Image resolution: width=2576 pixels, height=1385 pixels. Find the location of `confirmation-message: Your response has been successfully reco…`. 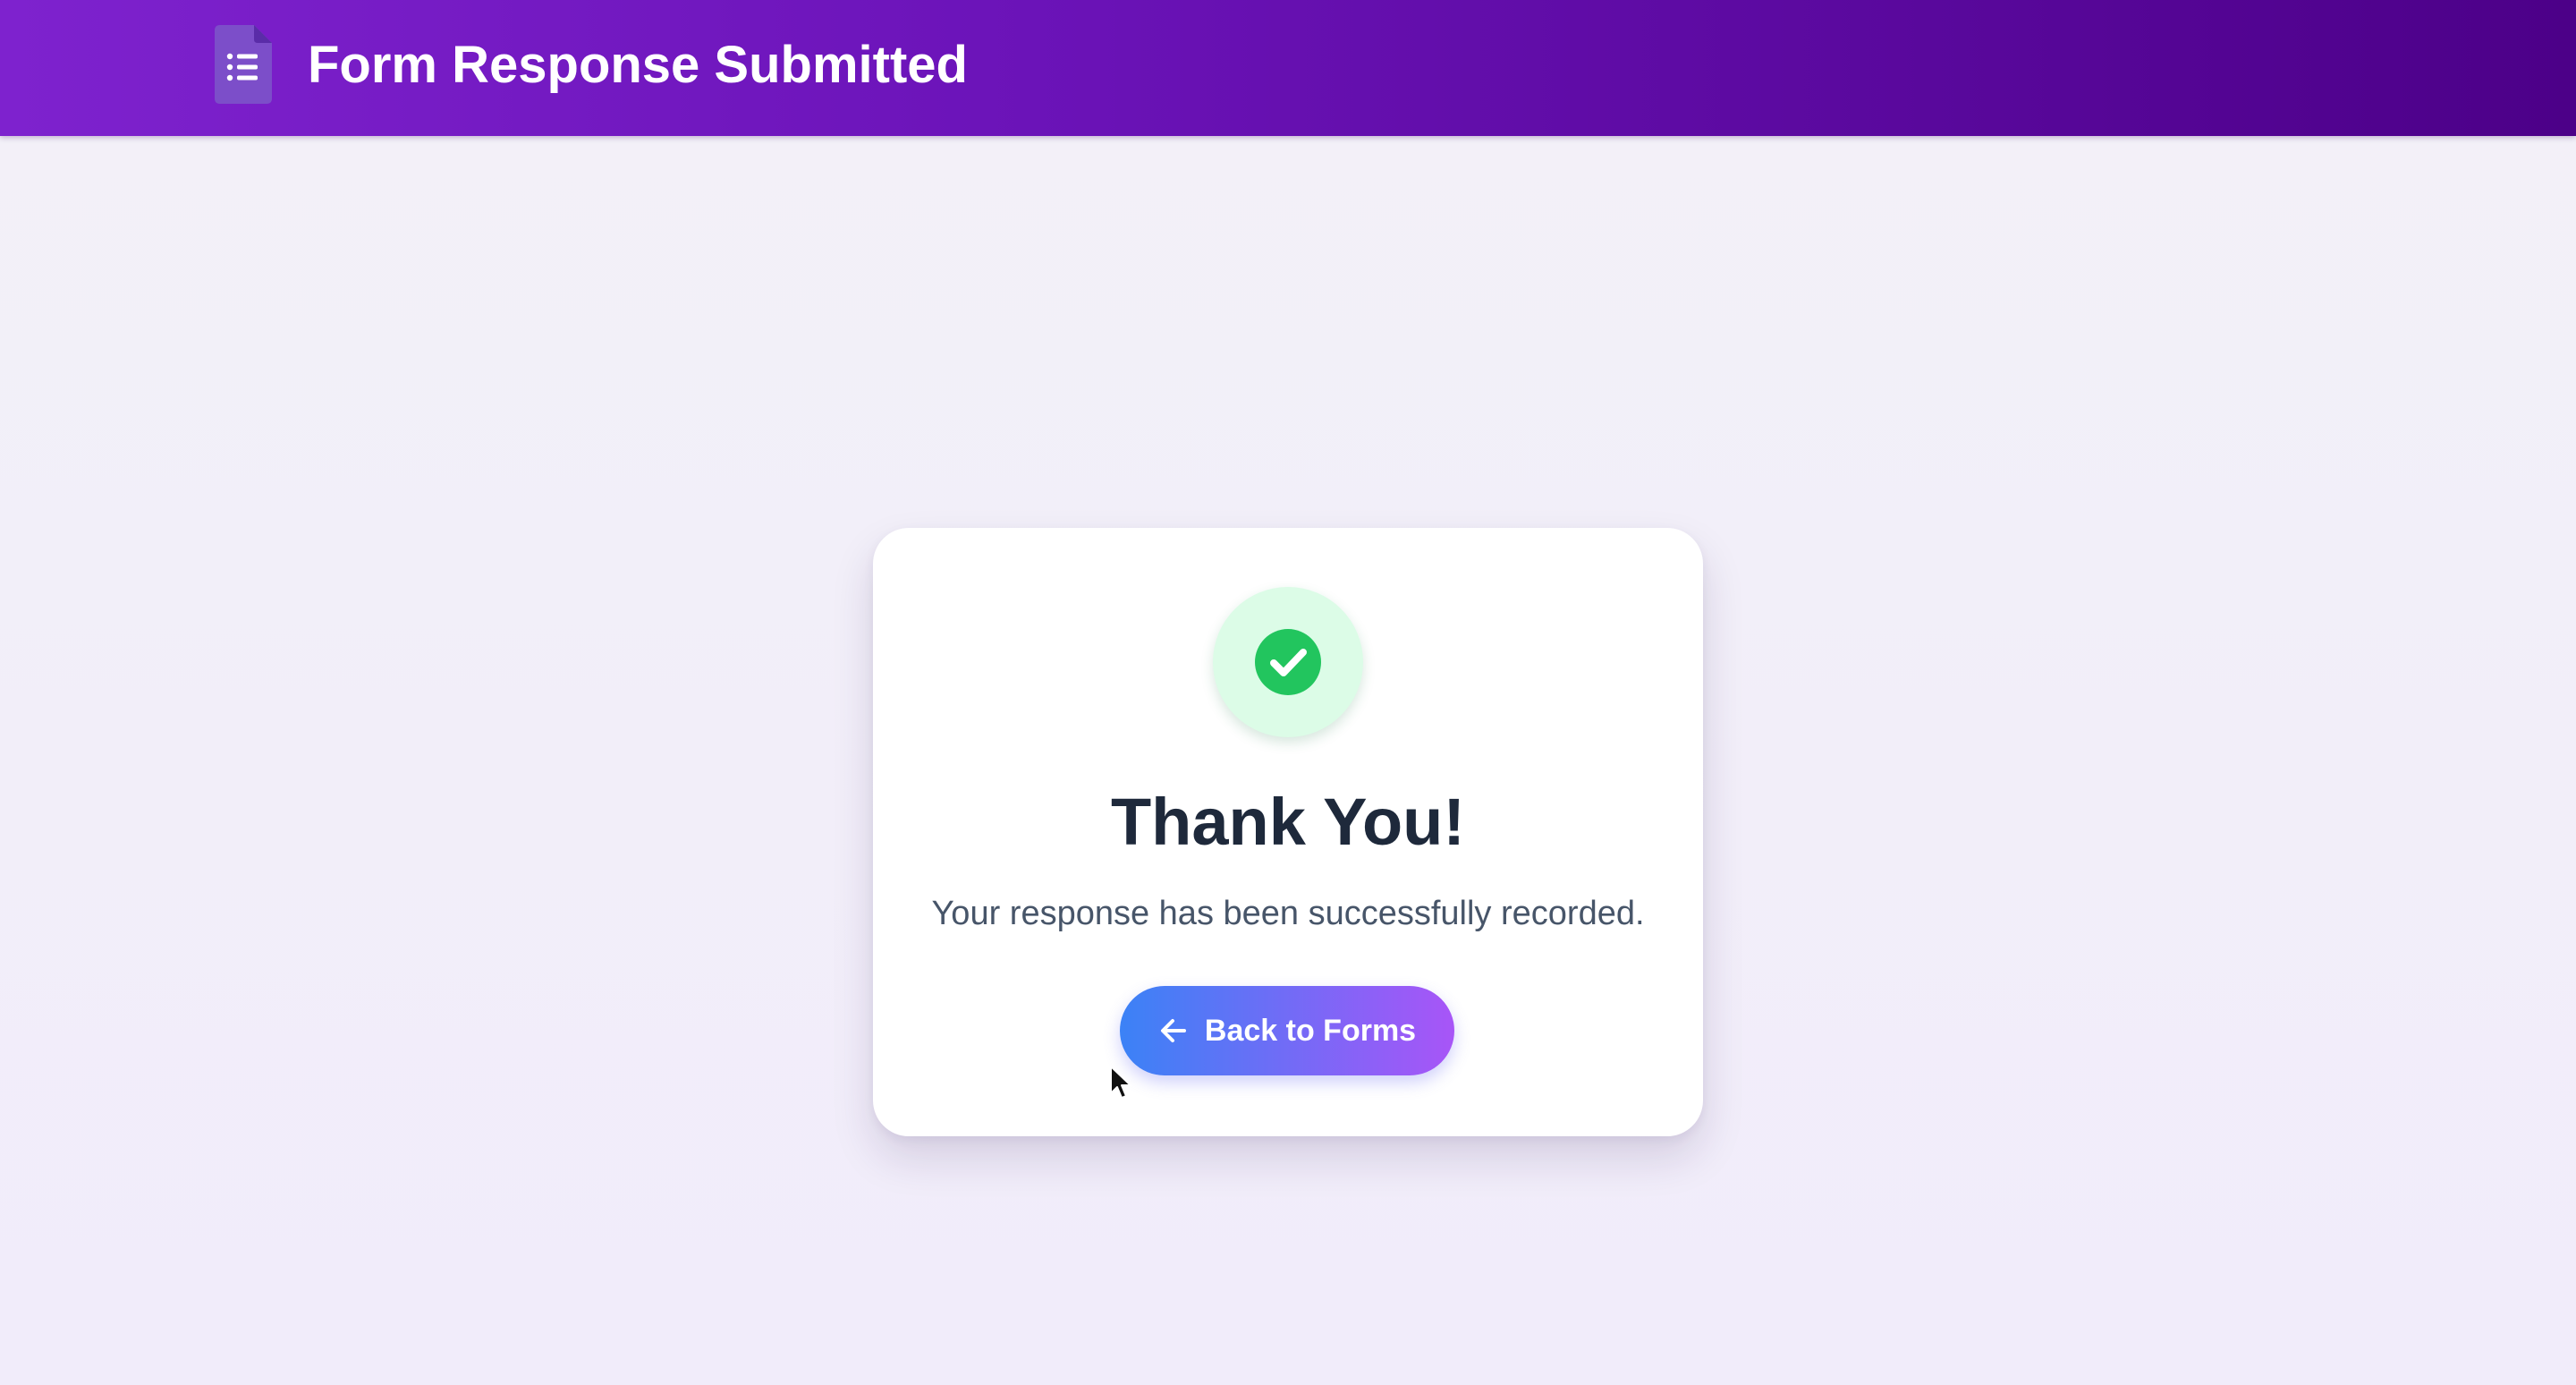

confirmation-message: Your response has been successfully reco… is located at coordinates (1288, 913).